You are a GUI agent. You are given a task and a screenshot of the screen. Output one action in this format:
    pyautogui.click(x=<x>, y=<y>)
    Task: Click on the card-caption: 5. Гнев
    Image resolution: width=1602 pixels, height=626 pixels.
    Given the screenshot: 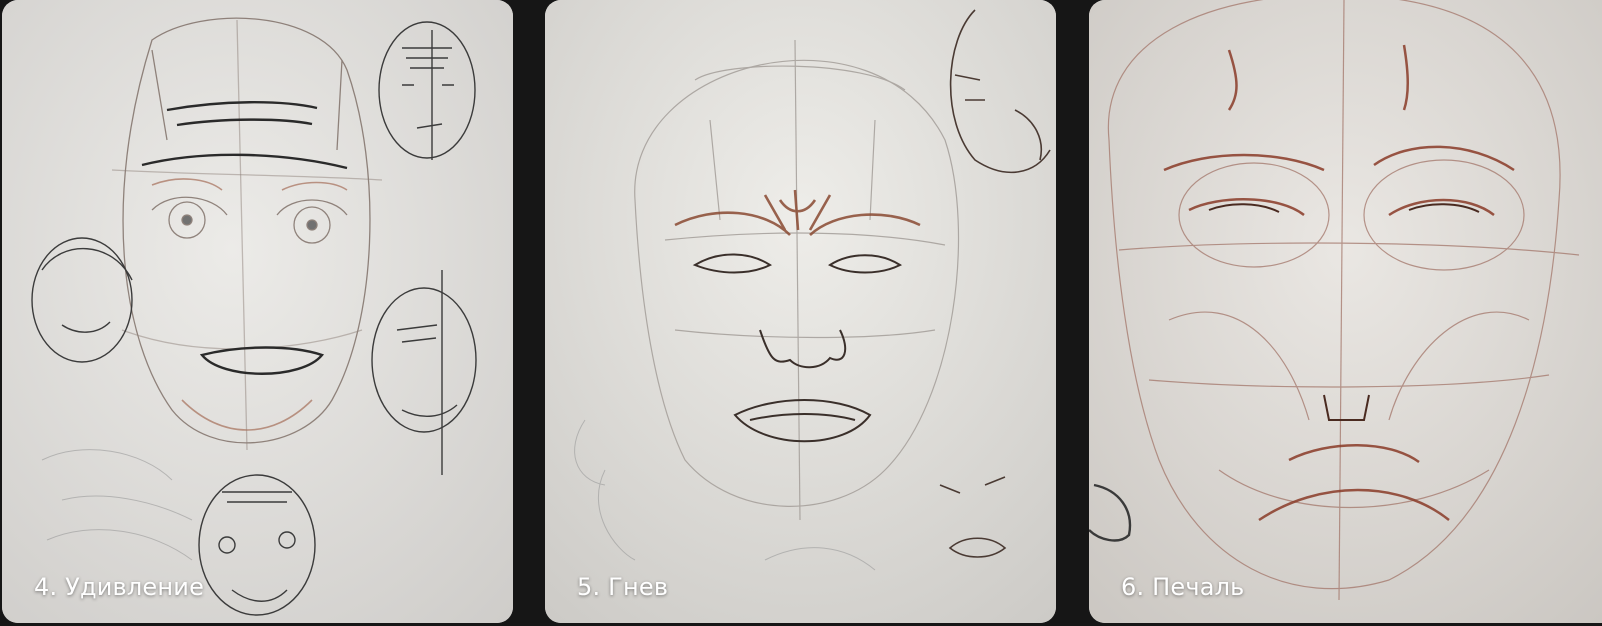 What is the action you would take?
    pyautogui.click(x=623, y=587)
    